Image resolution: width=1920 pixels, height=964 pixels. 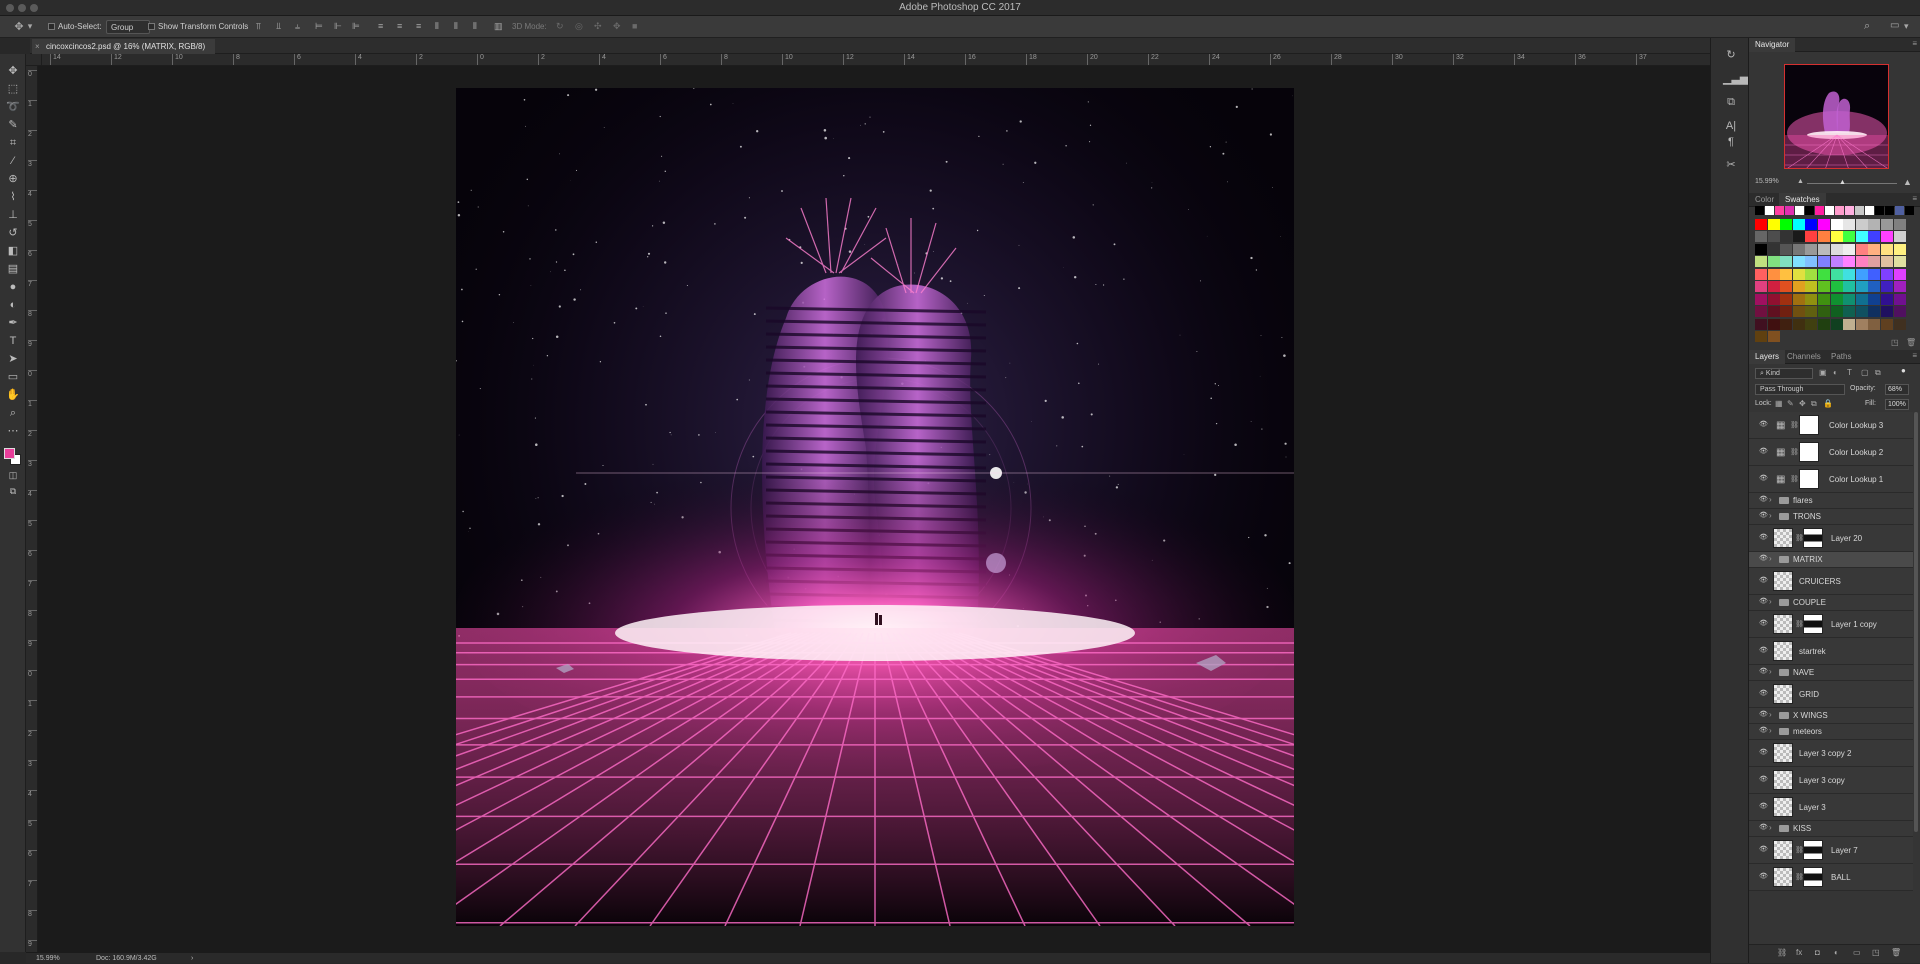 What do you see at coordinates (22, 8) in the screenshot?
I see `minimize-window-button` at bounding box center [22, 8].